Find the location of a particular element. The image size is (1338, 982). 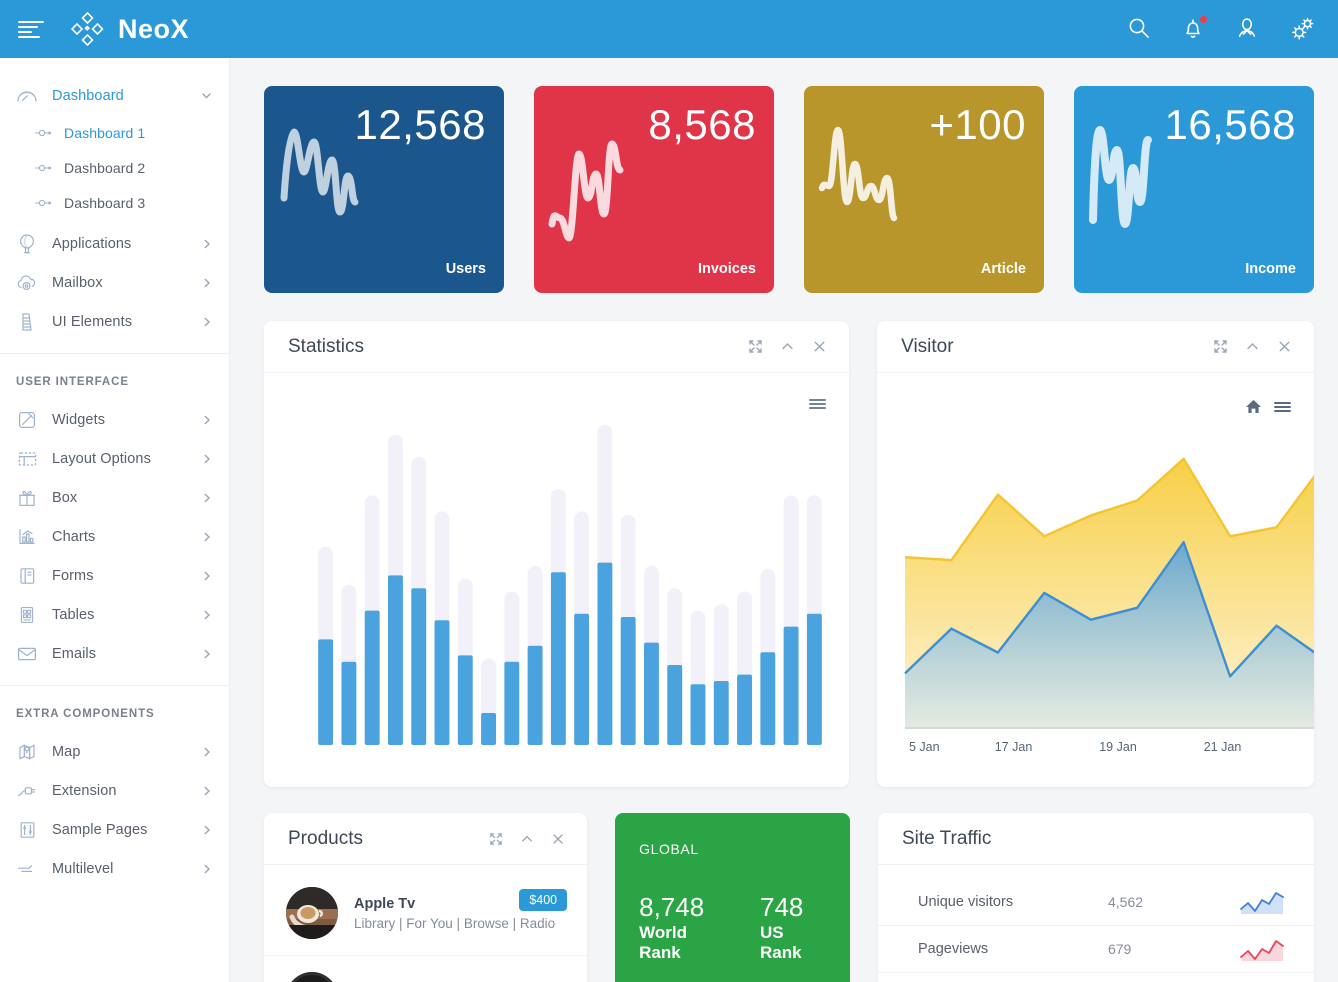

map-icon is located at coordinates (27, 752).